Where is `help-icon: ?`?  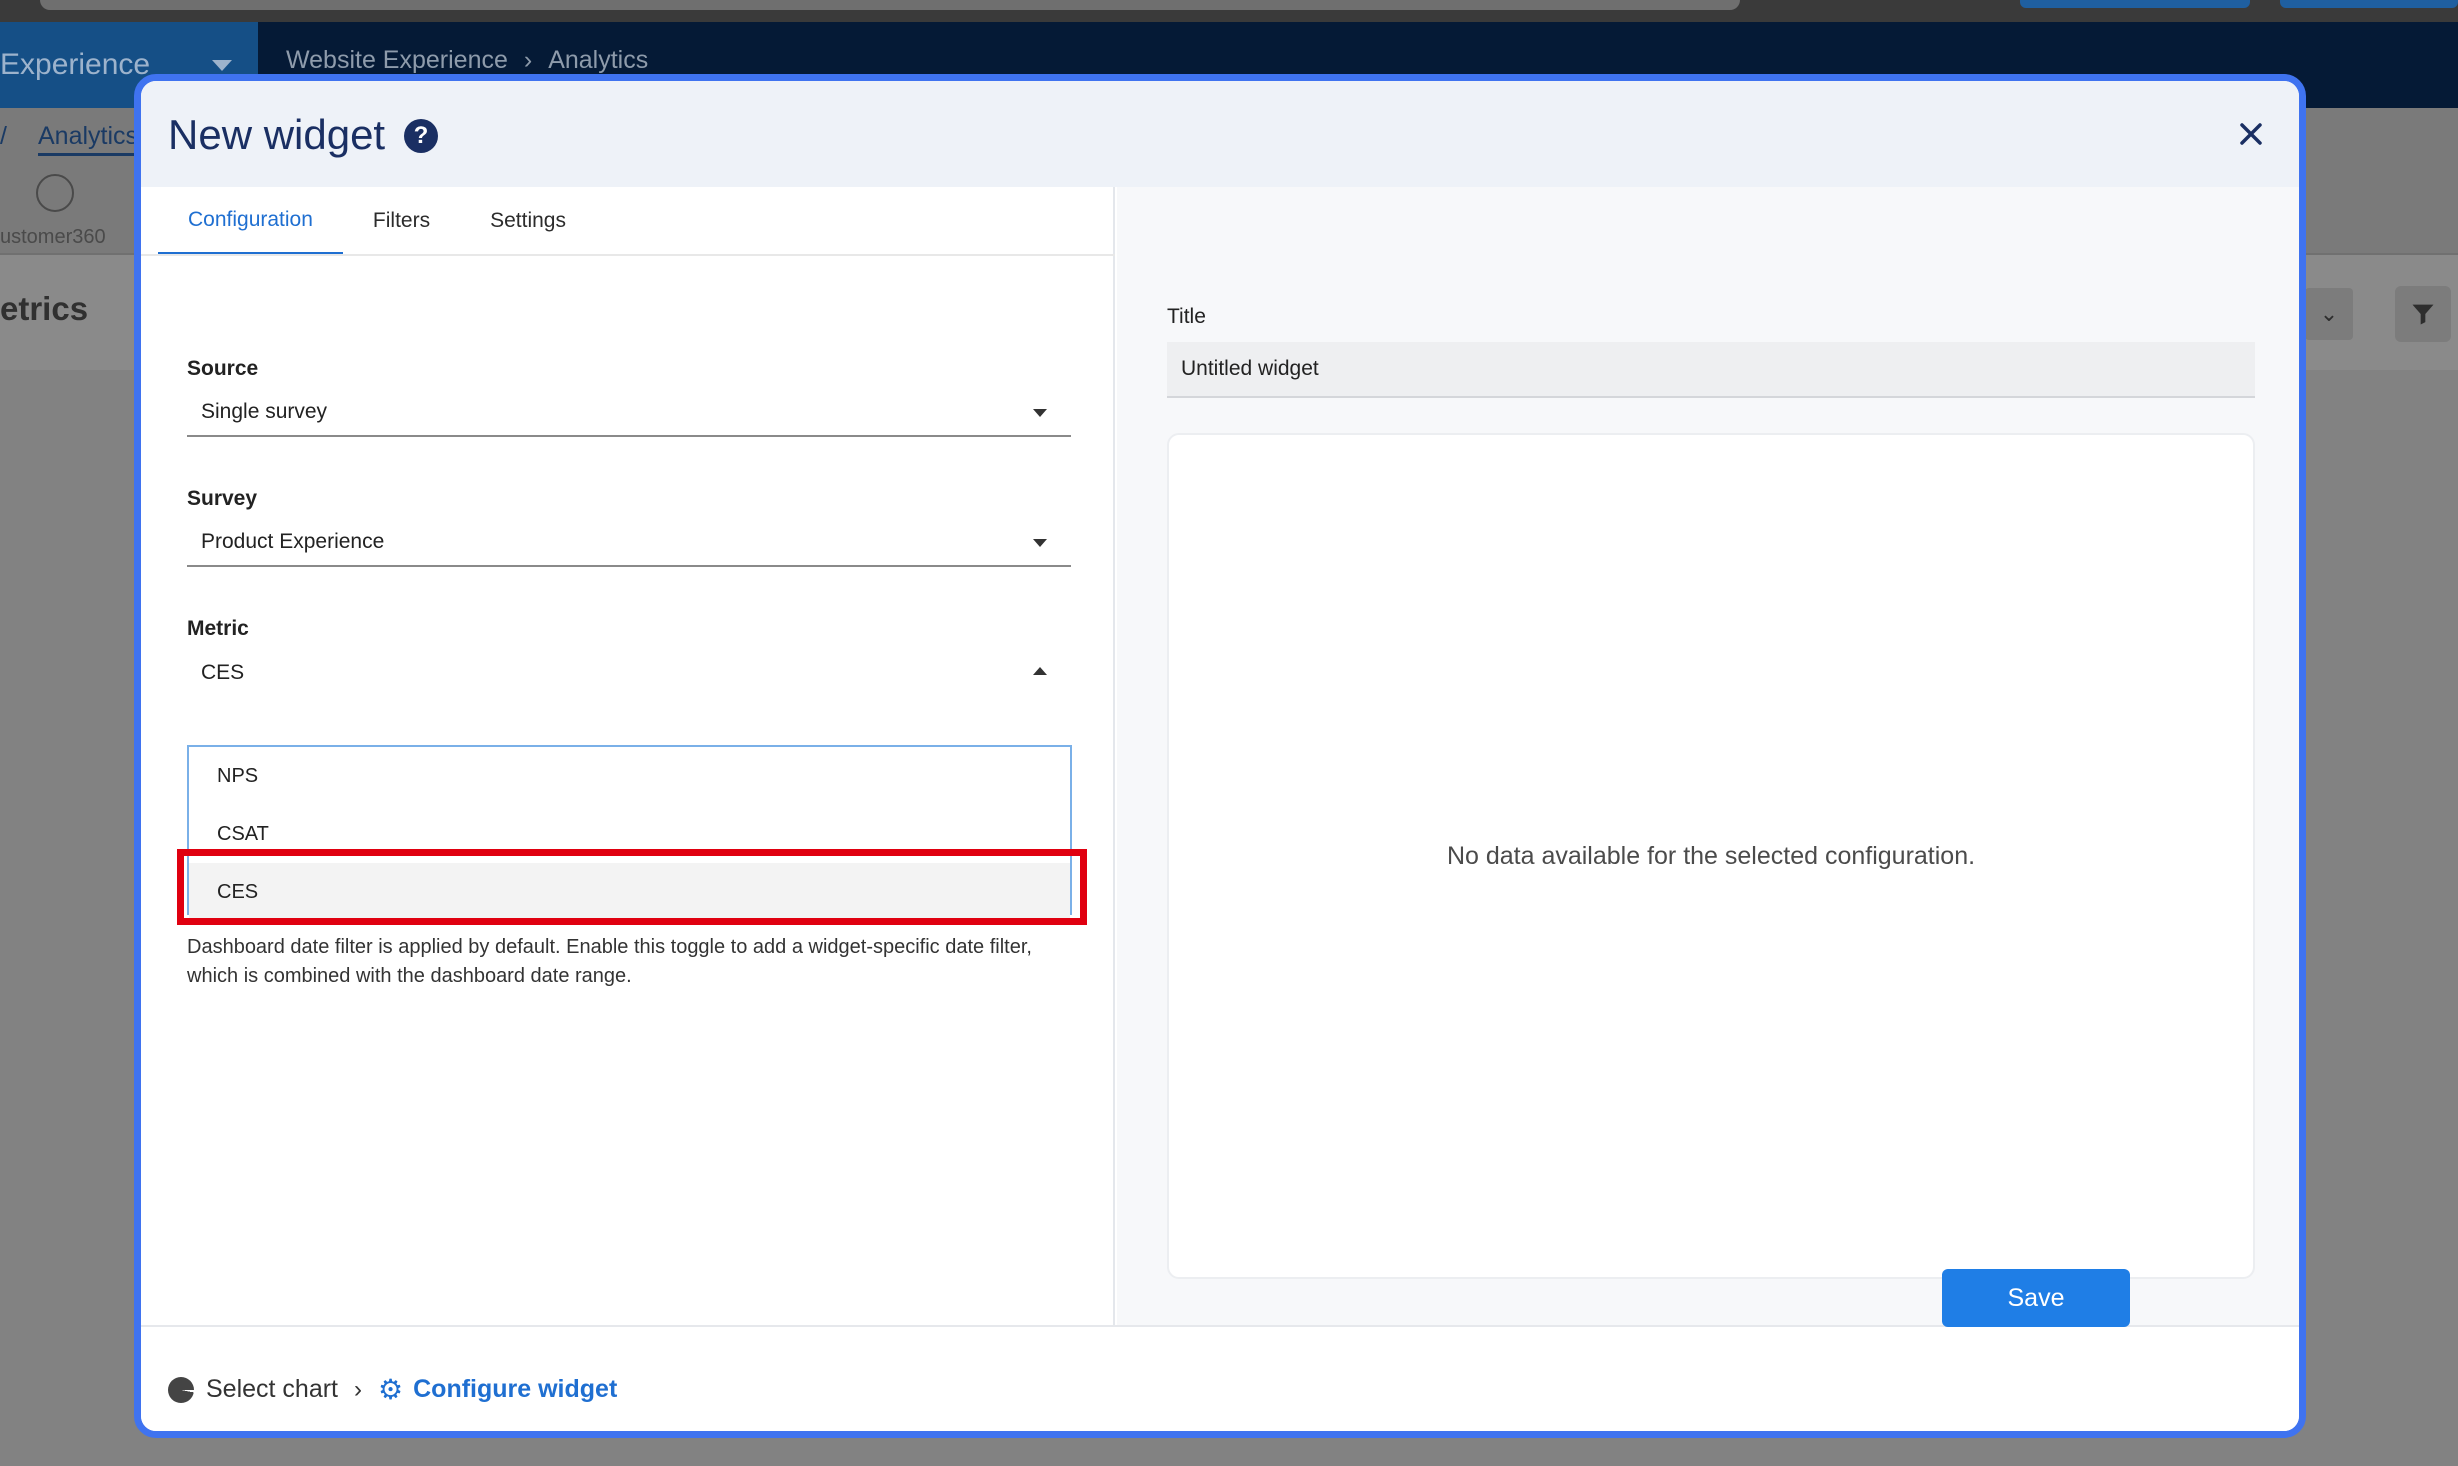
help-icon: ? is located at coordinates (421, 136).